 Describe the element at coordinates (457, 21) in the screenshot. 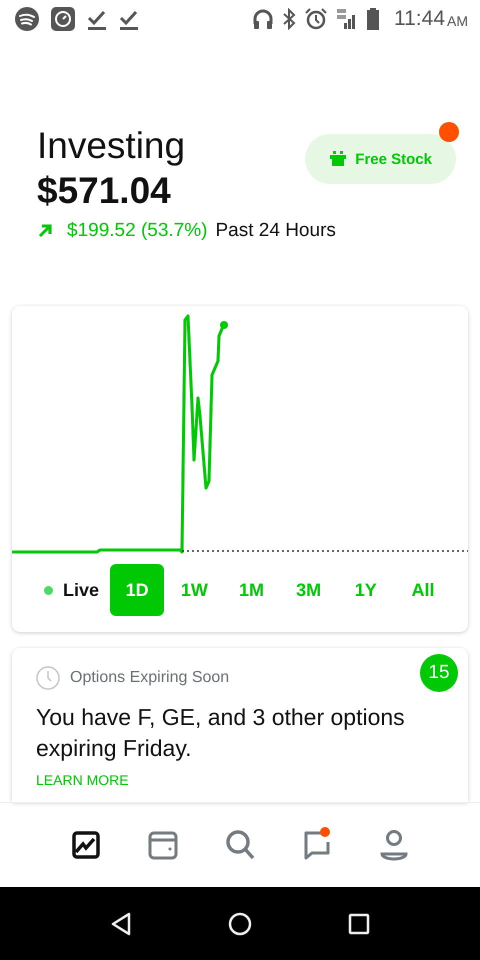

I see `status-ampm: AM` at that location.